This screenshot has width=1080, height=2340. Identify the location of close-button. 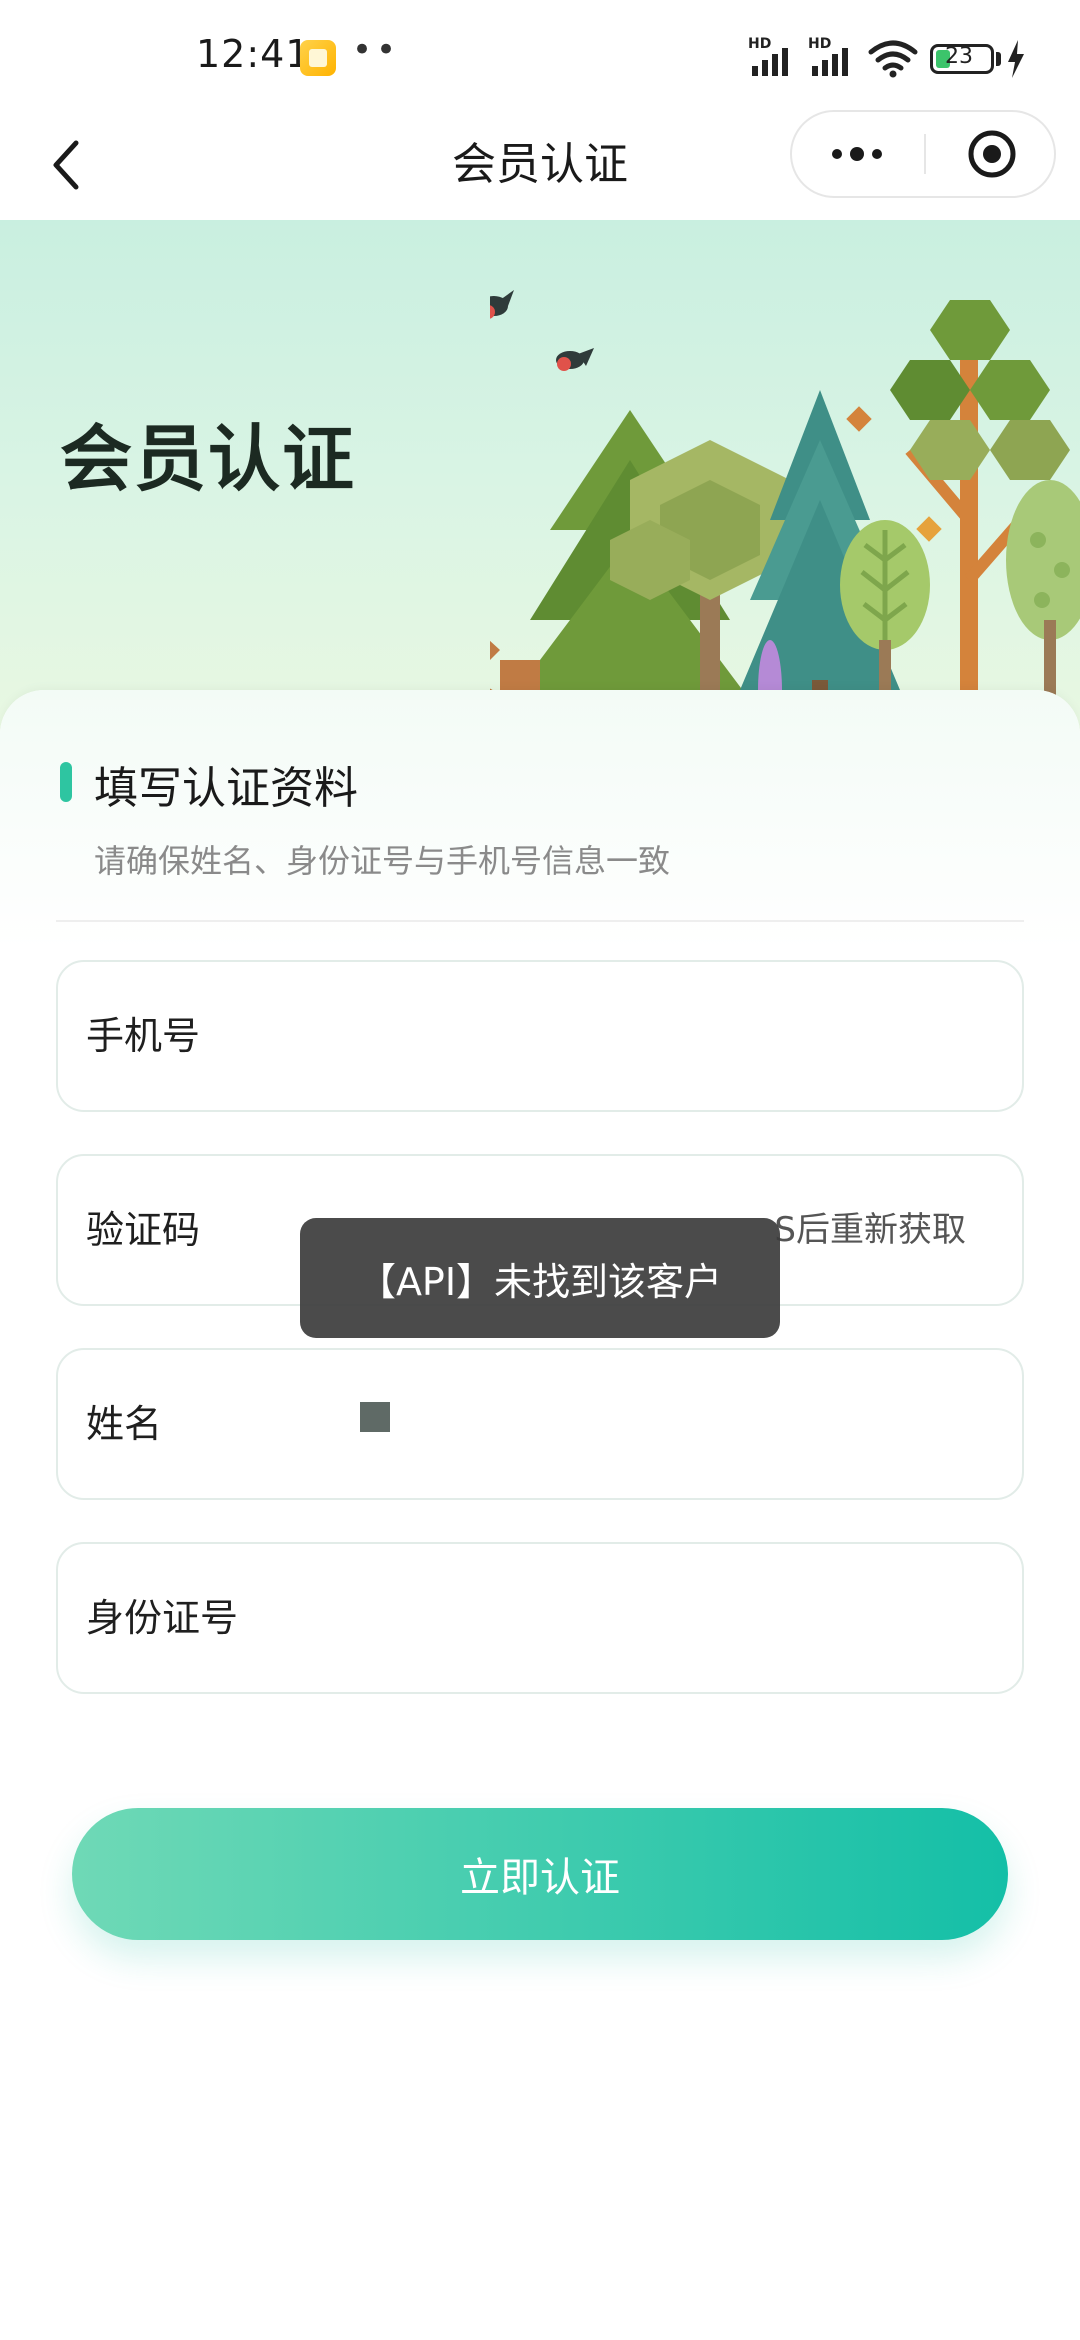
(992, 154).